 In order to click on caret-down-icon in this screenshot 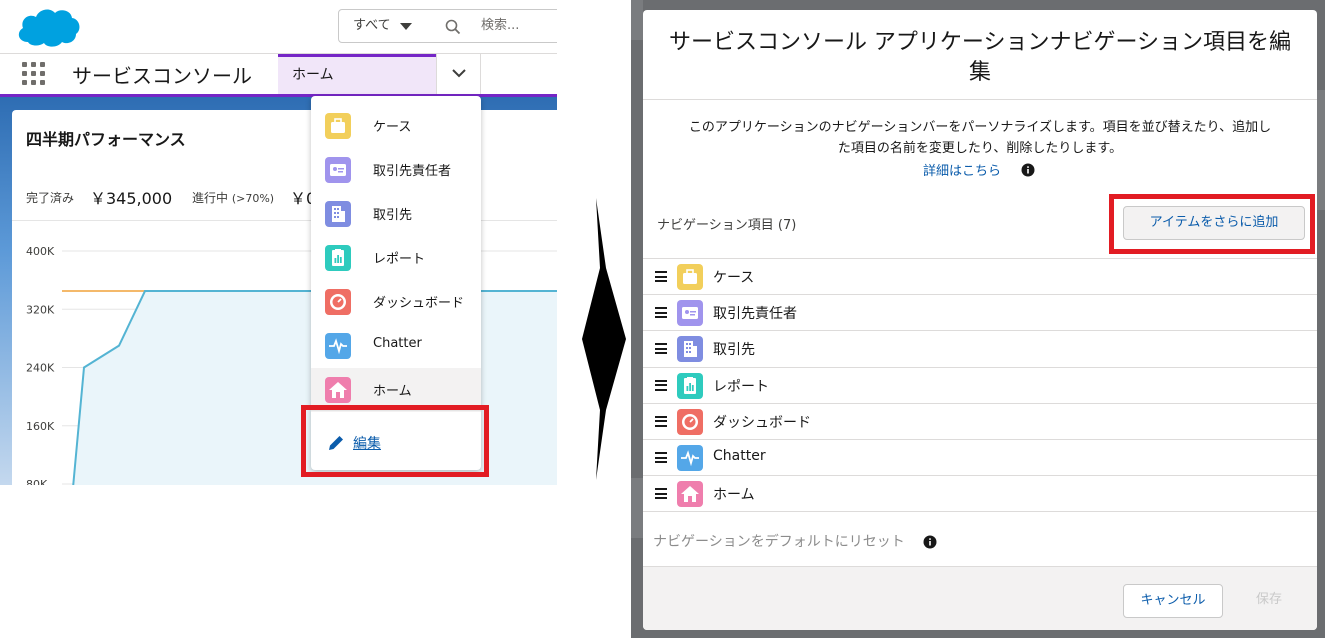, I will do `click(406, 26)`.